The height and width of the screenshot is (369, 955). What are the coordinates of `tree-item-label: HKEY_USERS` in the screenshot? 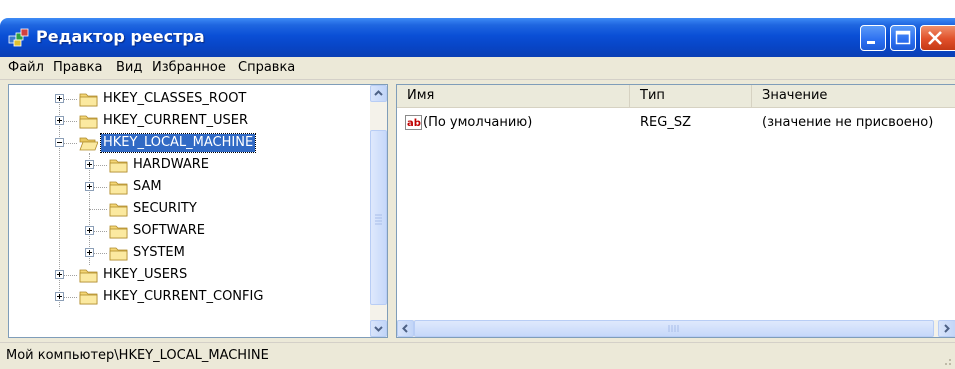 It's located at (145, 274).